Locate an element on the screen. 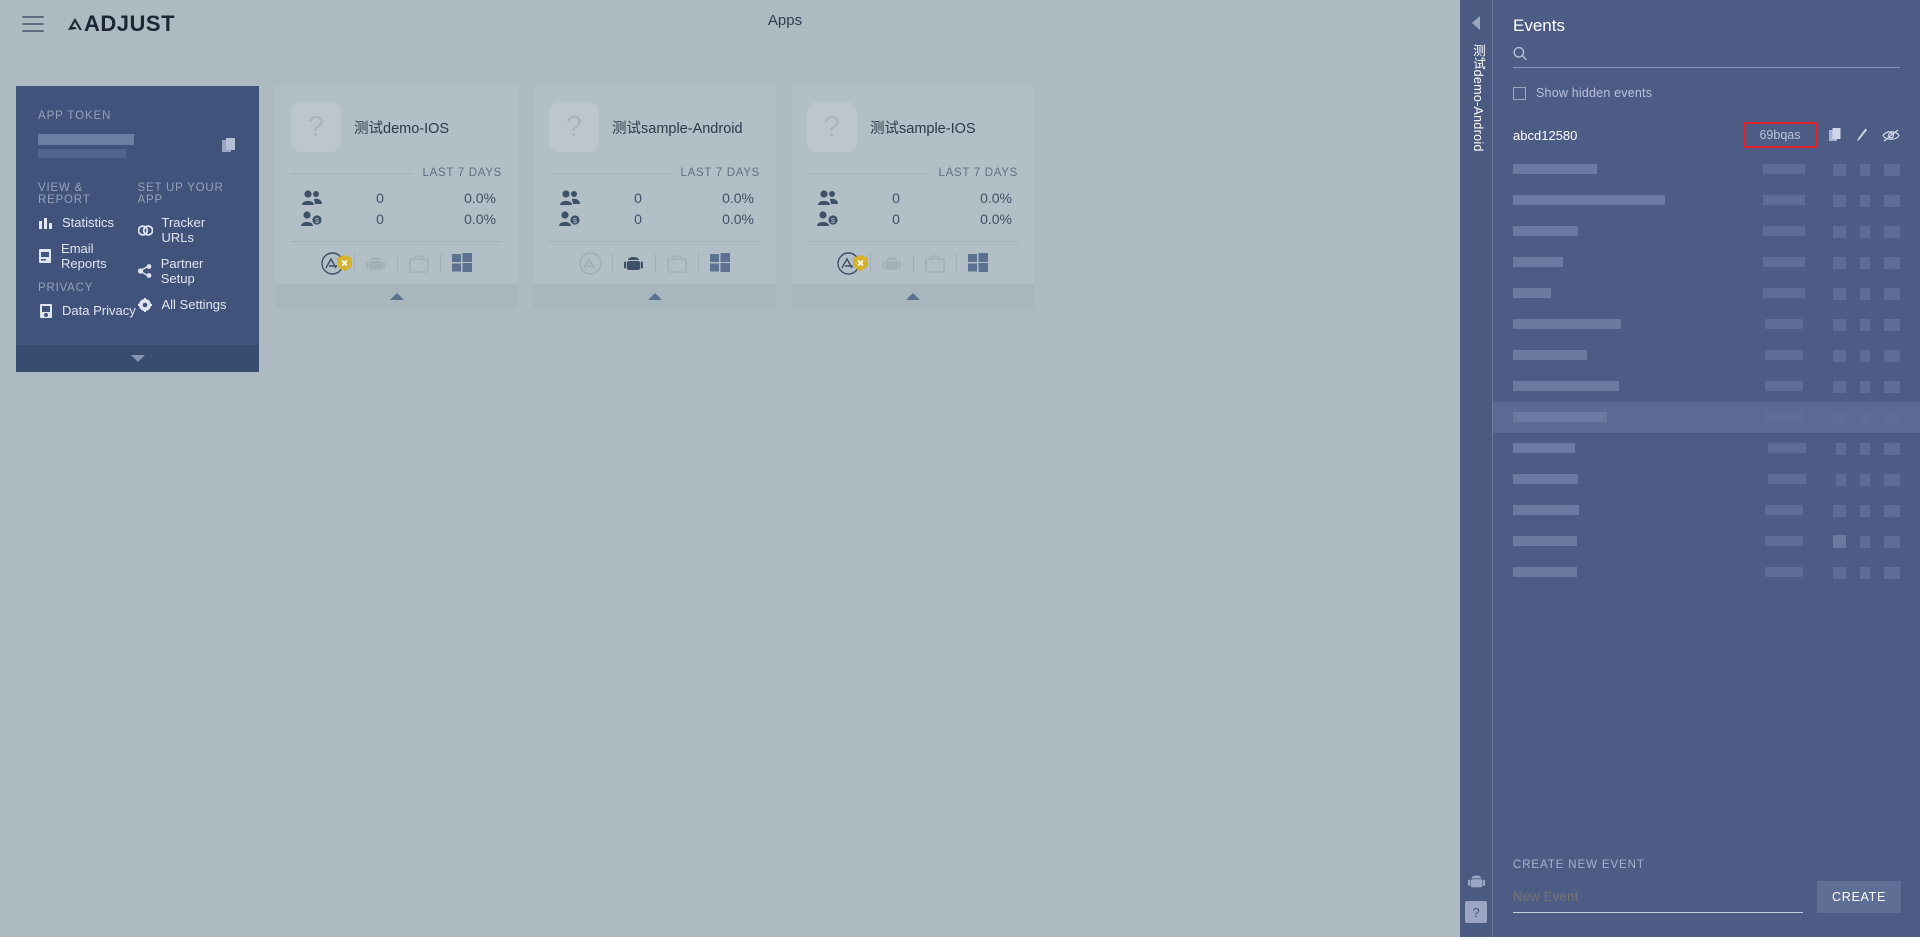  email-report-icon is located at coordinates (45, 256).